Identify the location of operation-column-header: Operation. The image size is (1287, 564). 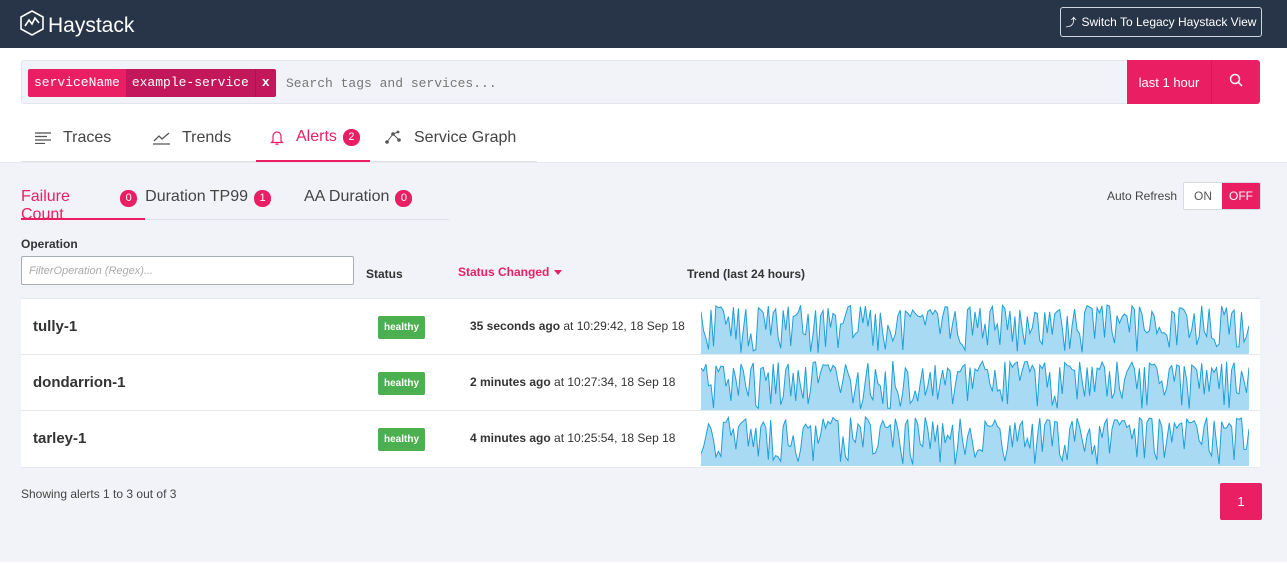
(49, 244).